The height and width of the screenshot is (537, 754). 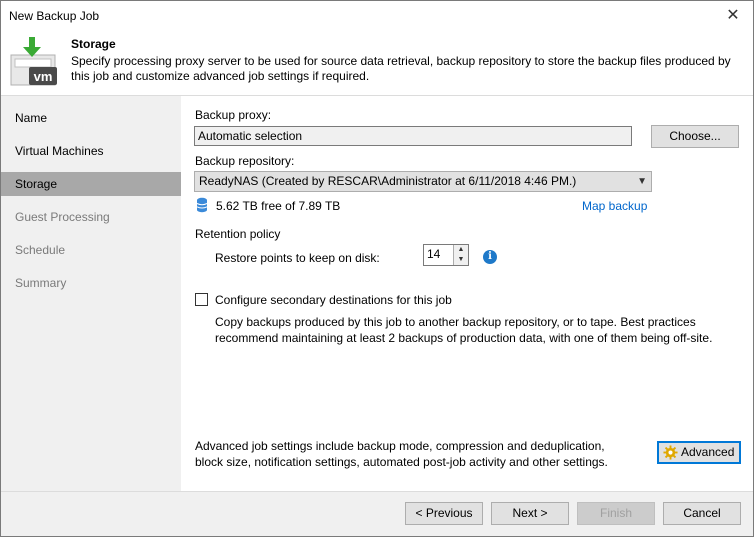 I want to click on sidebar-item-storage: Storage, so click(x=91, y=184).